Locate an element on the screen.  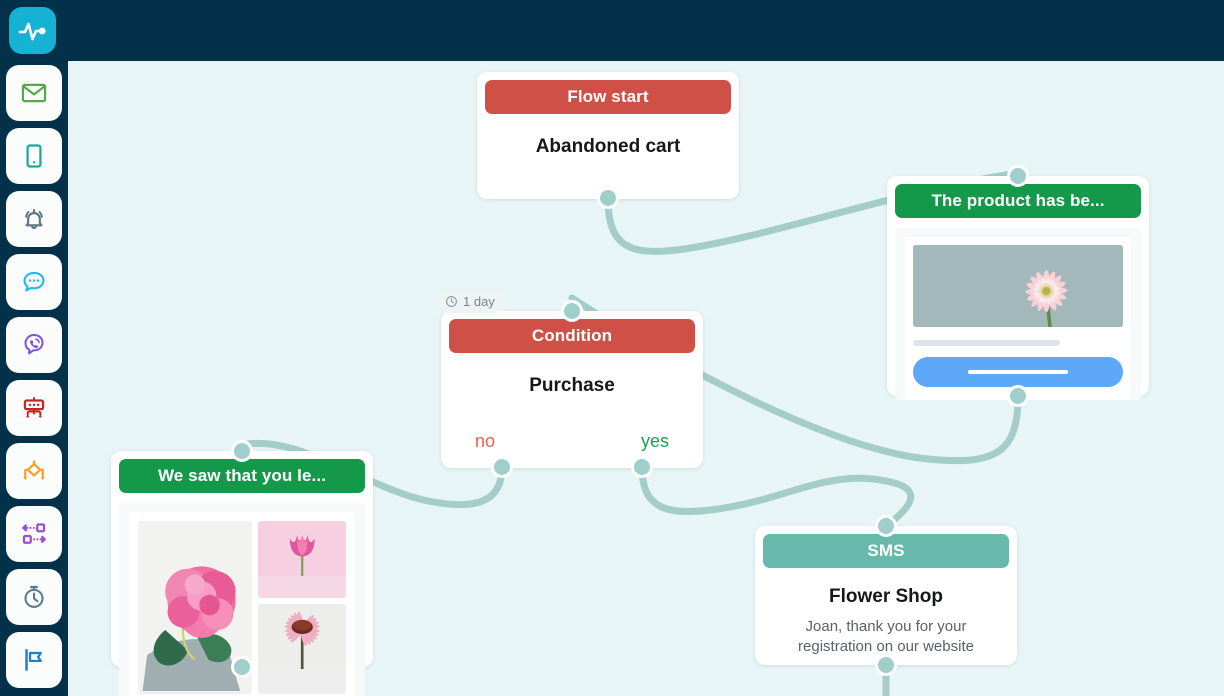
port-email-left-behind-out is located at coordinates (242, 667).